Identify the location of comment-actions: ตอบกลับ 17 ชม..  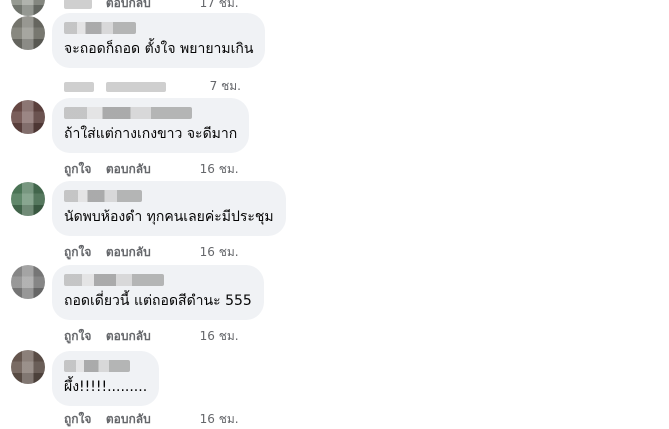
(151, 6).